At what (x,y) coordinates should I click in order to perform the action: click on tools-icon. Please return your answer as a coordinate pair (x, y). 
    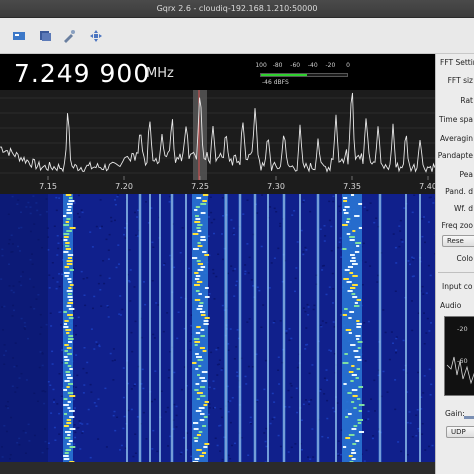
    Looking at the image, I should click on (69, 36).